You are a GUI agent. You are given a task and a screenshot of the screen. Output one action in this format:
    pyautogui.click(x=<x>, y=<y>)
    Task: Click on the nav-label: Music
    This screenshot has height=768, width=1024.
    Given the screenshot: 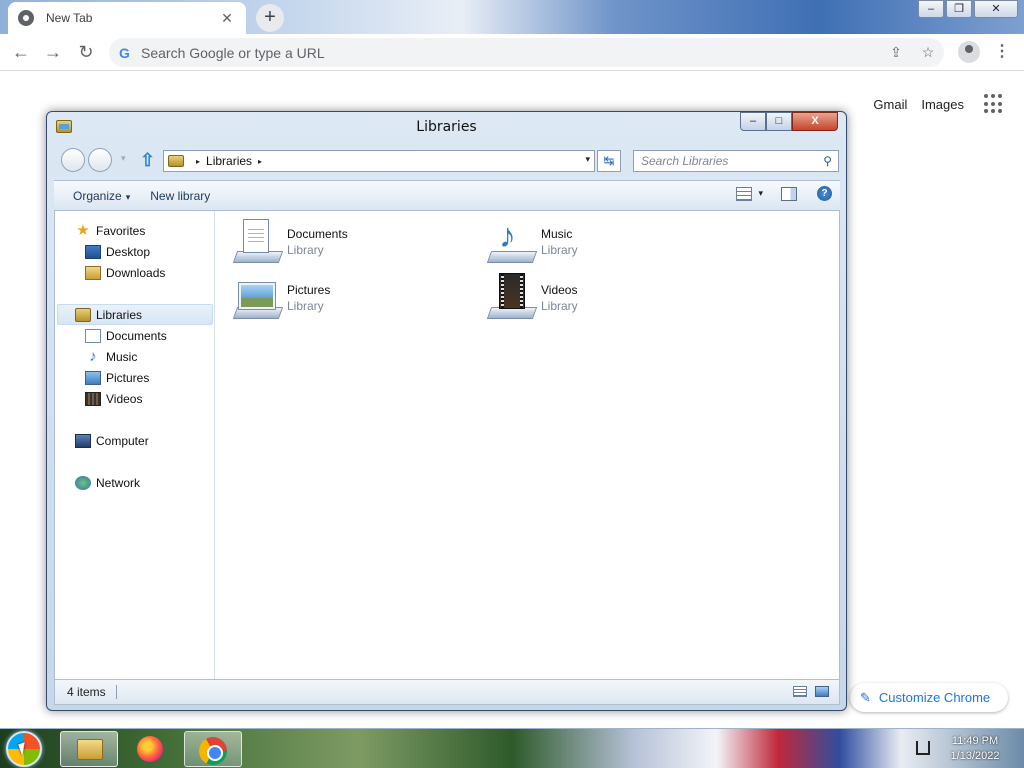 What is the action you would take?
    pyautogui.click(x=122, y=357)
    